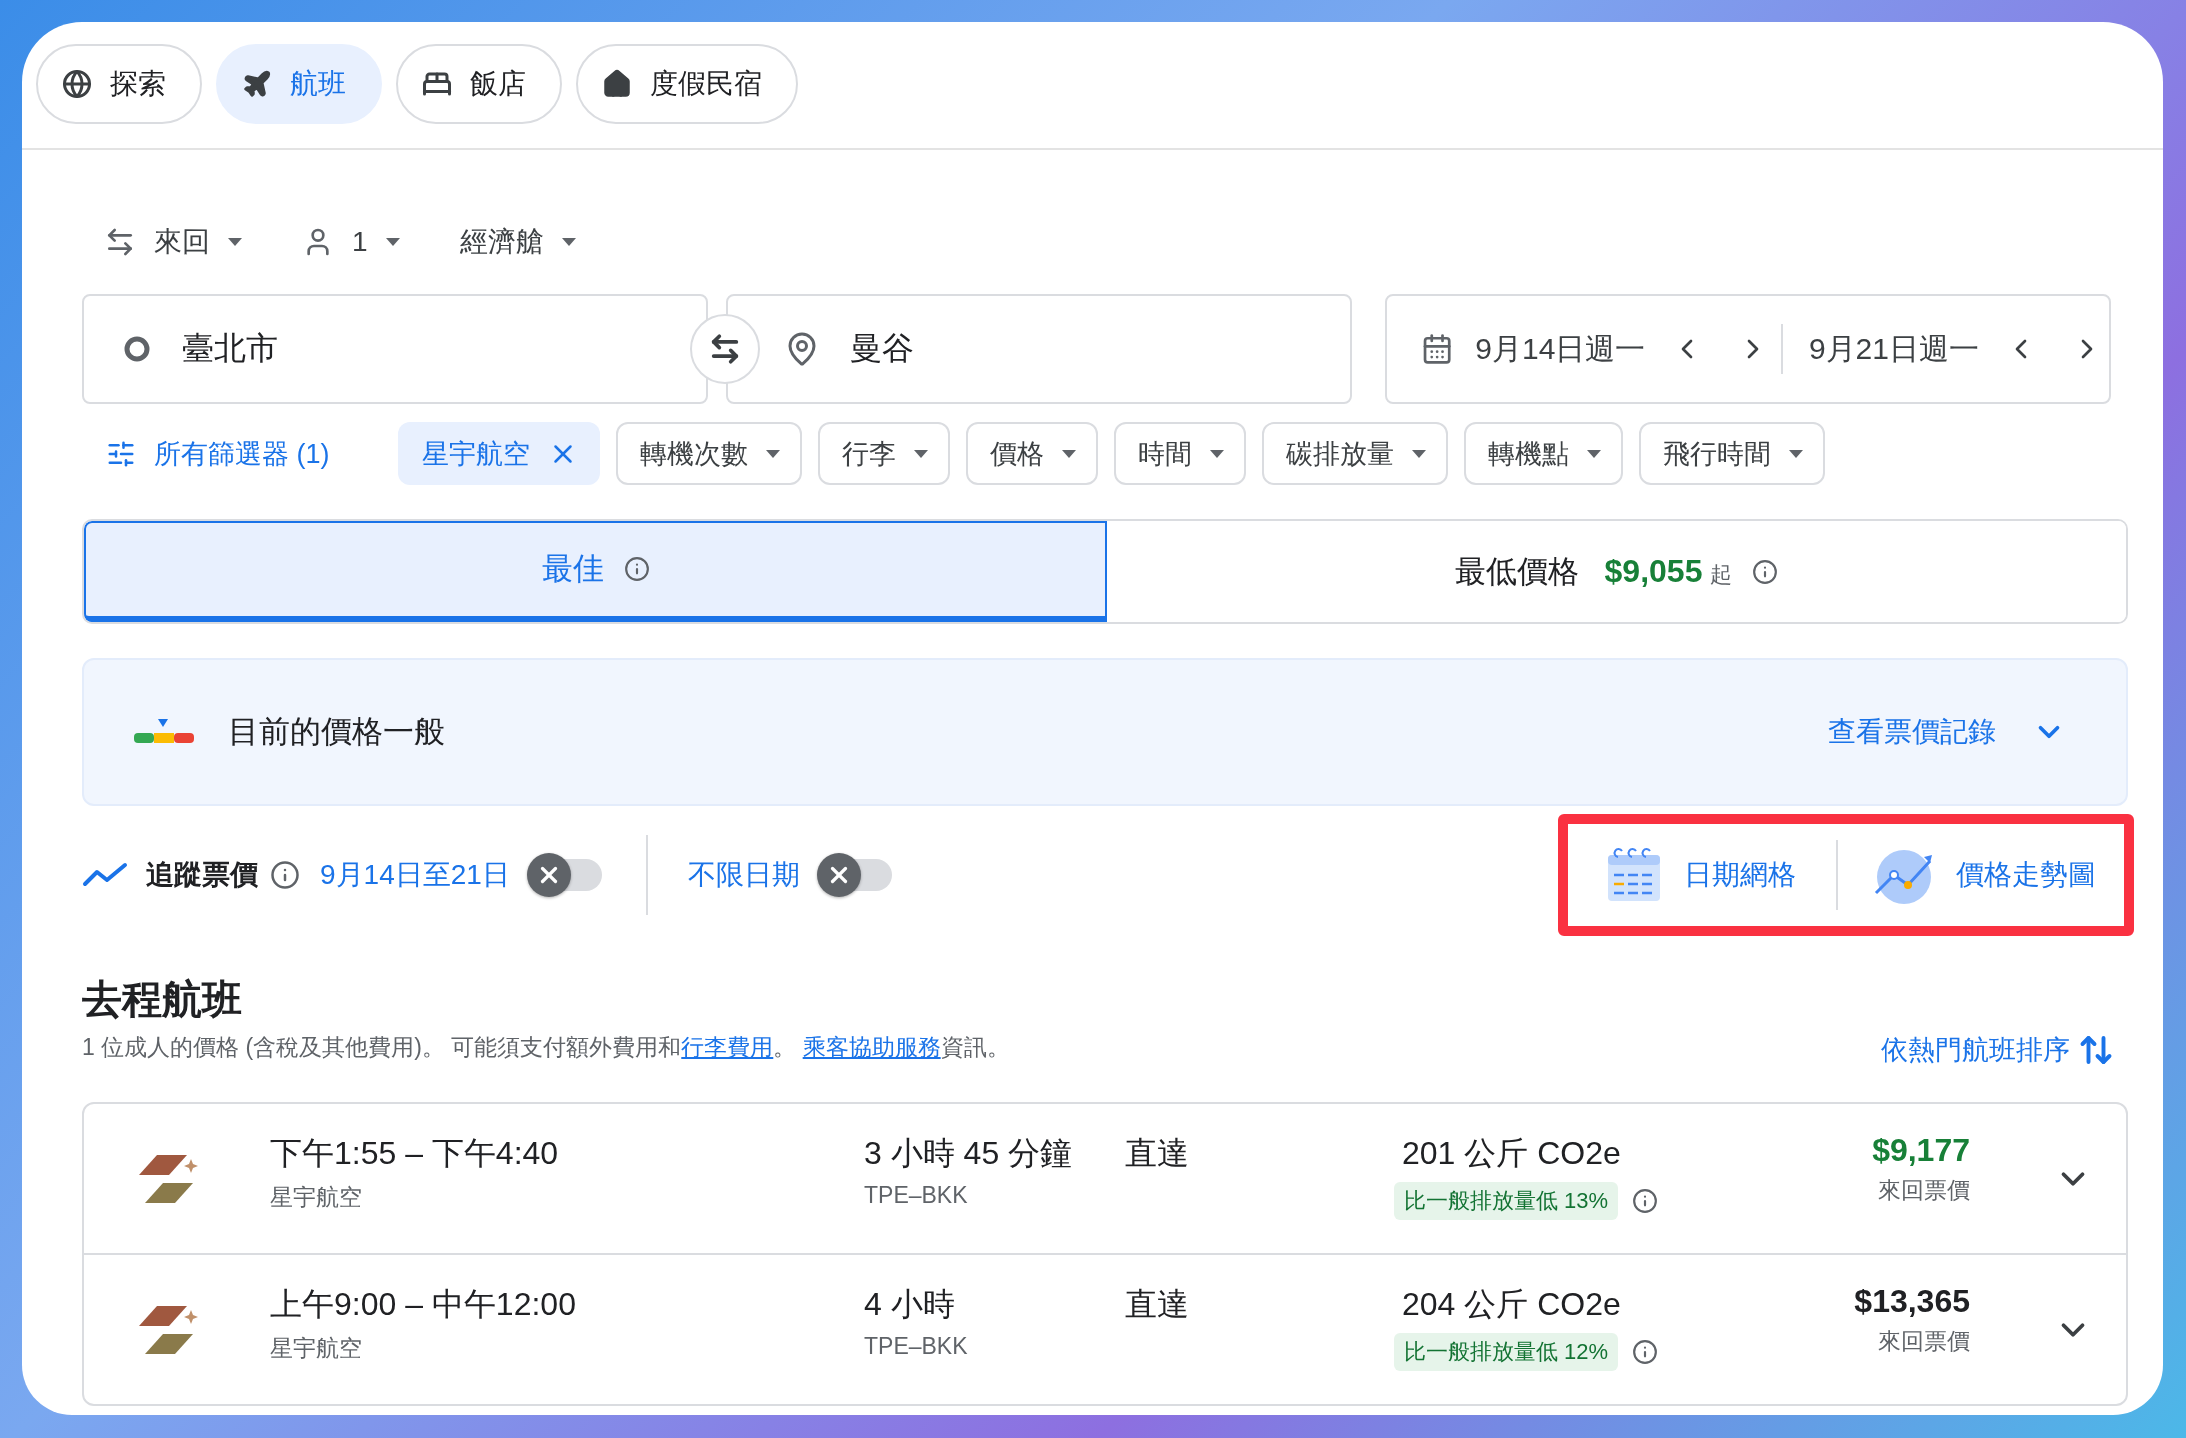 The width and height of the screenshot is (2186, 1438). I want to click on circle-icon, so click(137, 349).